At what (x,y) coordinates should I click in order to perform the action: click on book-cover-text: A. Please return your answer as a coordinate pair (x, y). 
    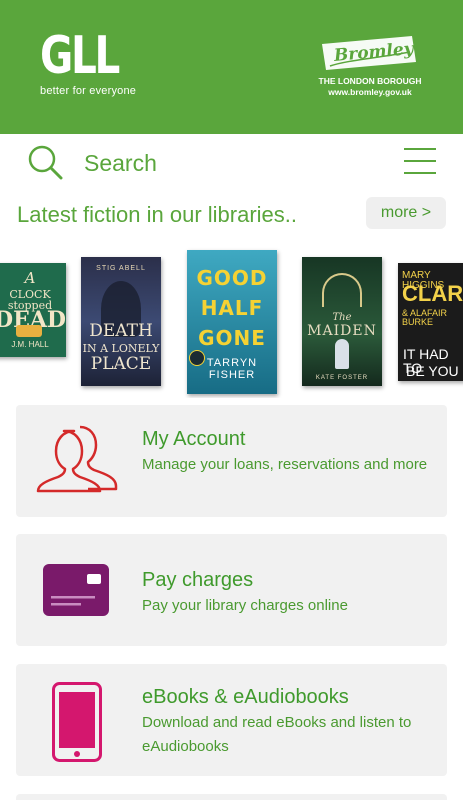
    Looking at the image, I should click on (30, 278).